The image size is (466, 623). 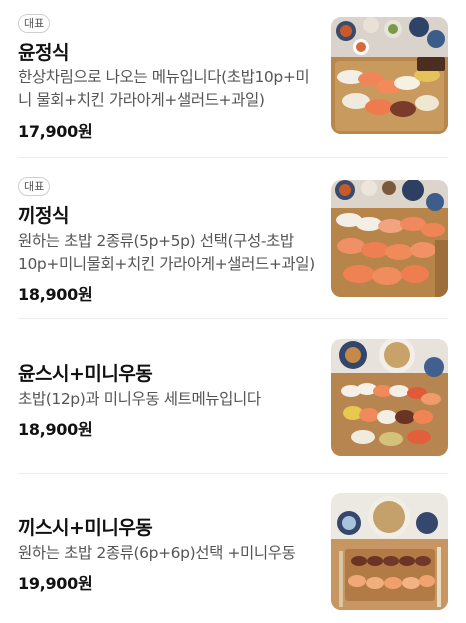 I want to click on sushi-udon-set-photo, so click(x=389, y=397).